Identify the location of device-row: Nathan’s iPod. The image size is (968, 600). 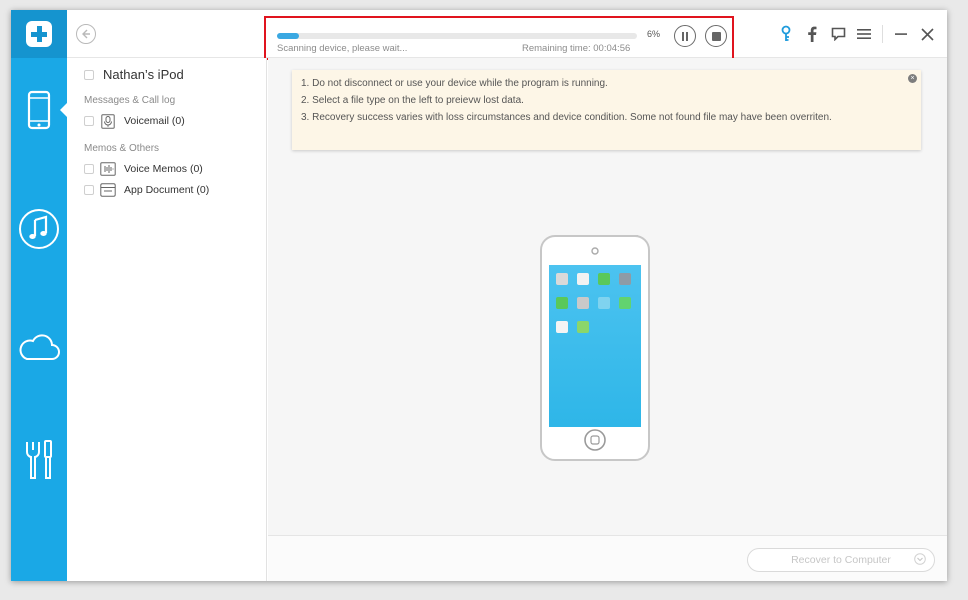
(134, 74).